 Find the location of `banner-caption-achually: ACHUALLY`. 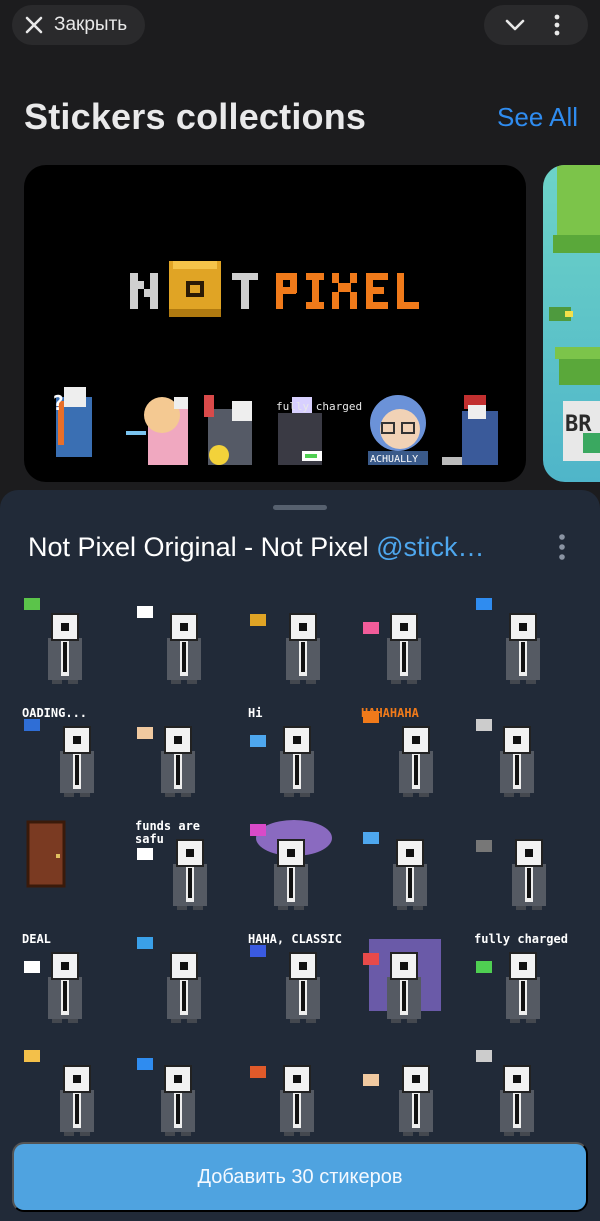

banner-caption-achually: ACHUALLY is located at coordinates (394, 459).